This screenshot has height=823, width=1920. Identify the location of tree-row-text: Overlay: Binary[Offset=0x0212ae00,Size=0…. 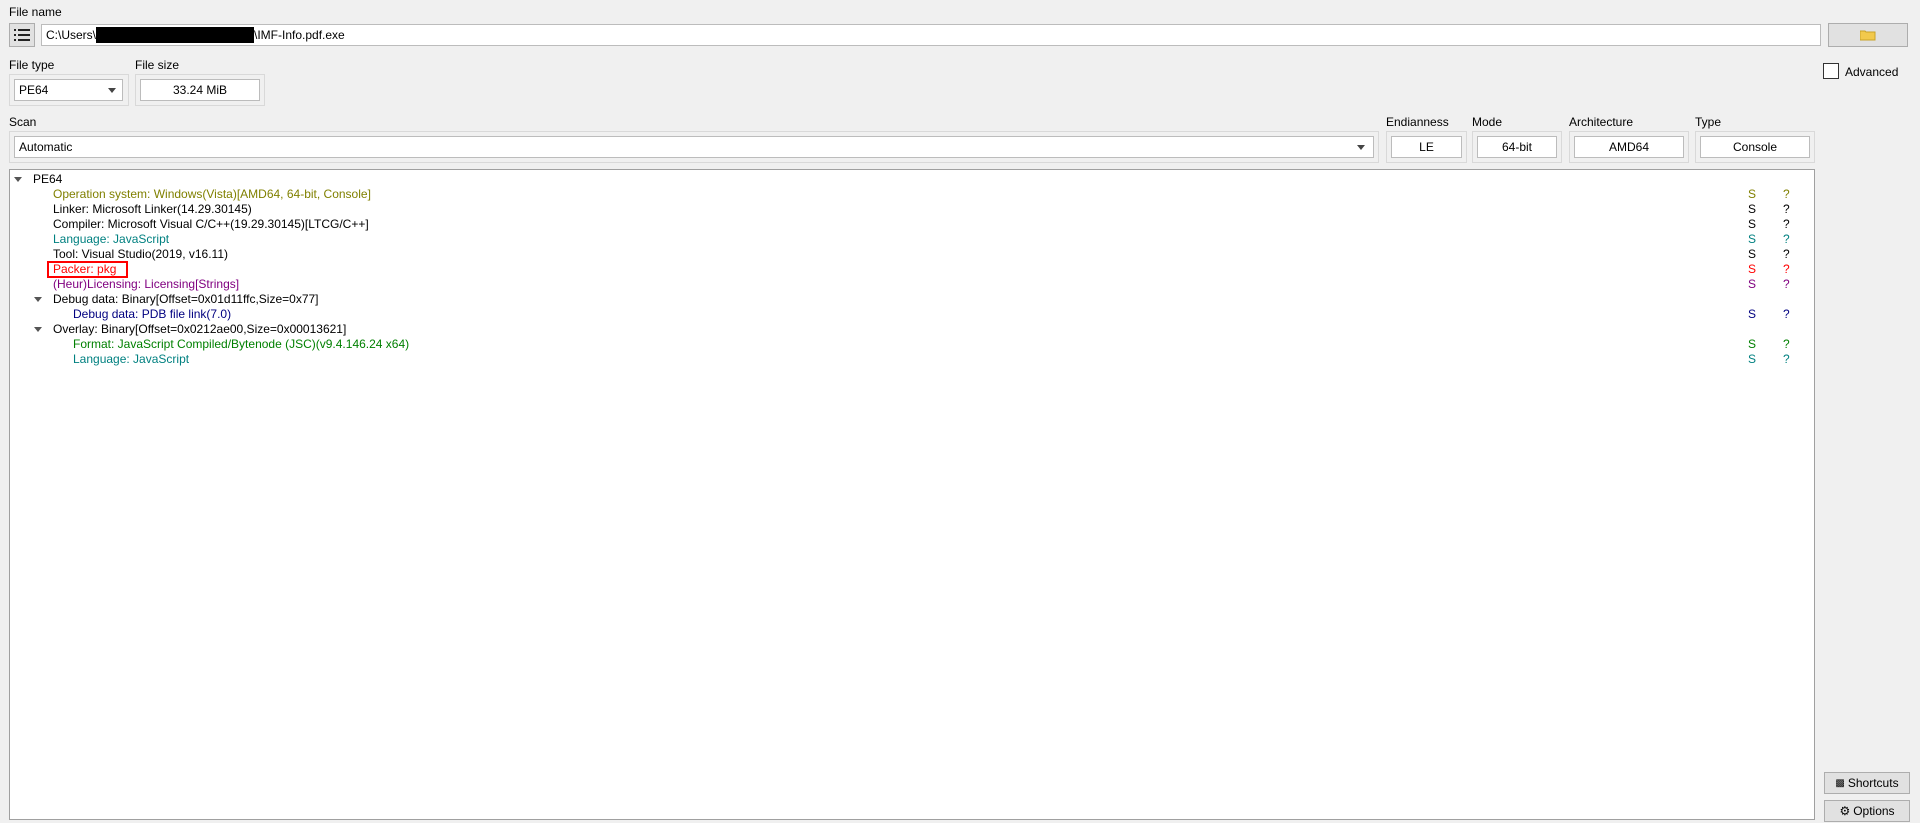
(200, 329).